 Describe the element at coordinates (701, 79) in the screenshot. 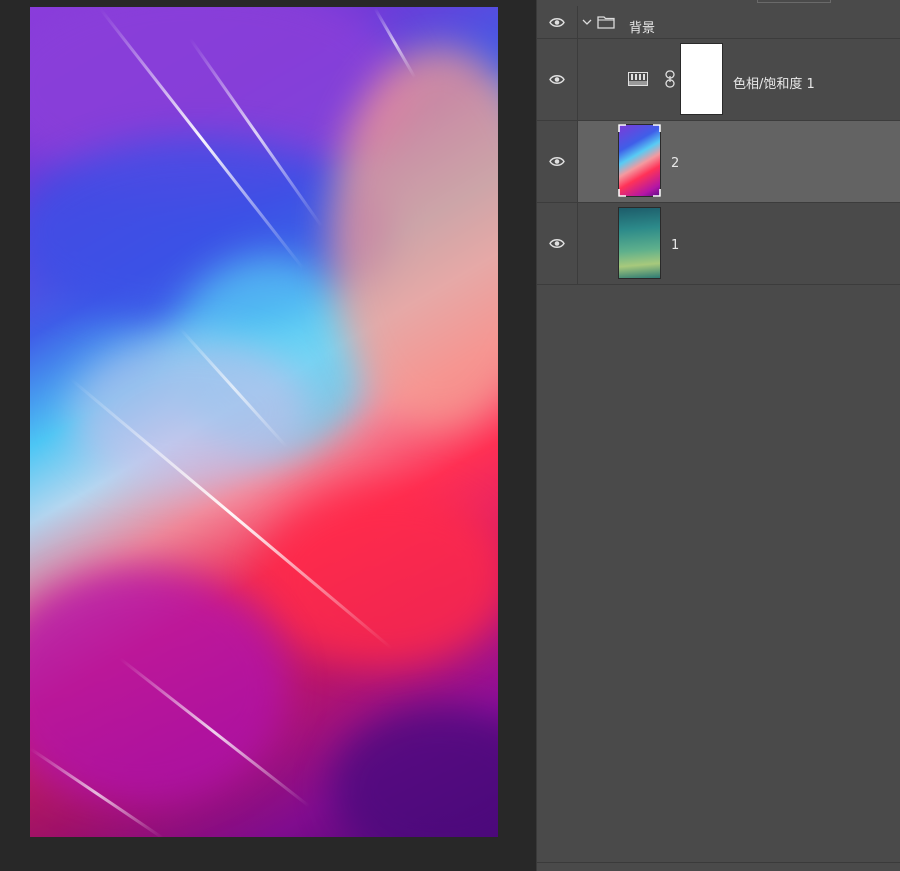

I see `layer-mask-thumbnail` at that location.